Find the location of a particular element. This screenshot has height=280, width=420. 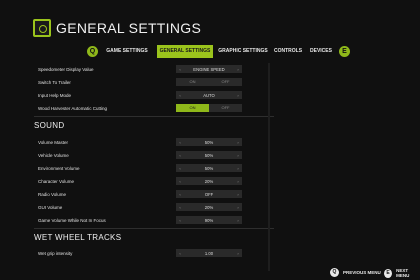

game-volume-unfocused-slider: ‹ 90% › is located at coordinates (209, 220).